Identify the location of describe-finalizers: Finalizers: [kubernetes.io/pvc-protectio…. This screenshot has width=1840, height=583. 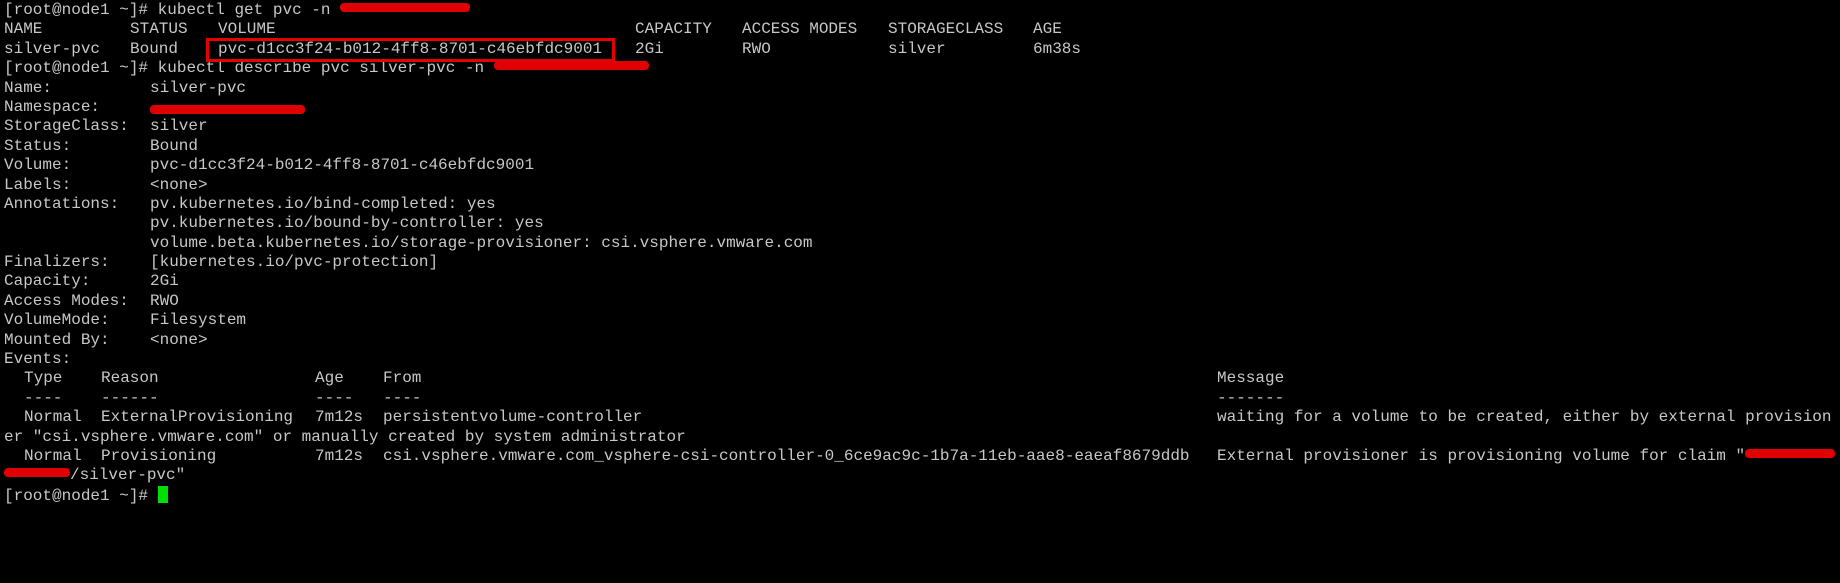
(920, 262).